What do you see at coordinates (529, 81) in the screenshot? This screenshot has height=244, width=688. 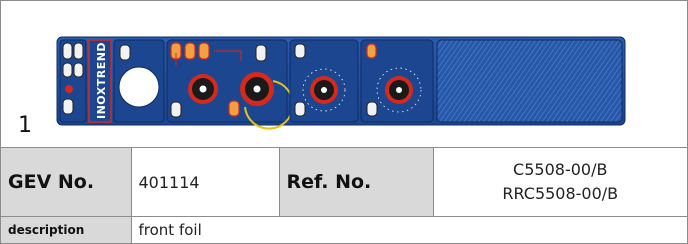 I see `textured-blank-area` at bounding box center [529, 81].